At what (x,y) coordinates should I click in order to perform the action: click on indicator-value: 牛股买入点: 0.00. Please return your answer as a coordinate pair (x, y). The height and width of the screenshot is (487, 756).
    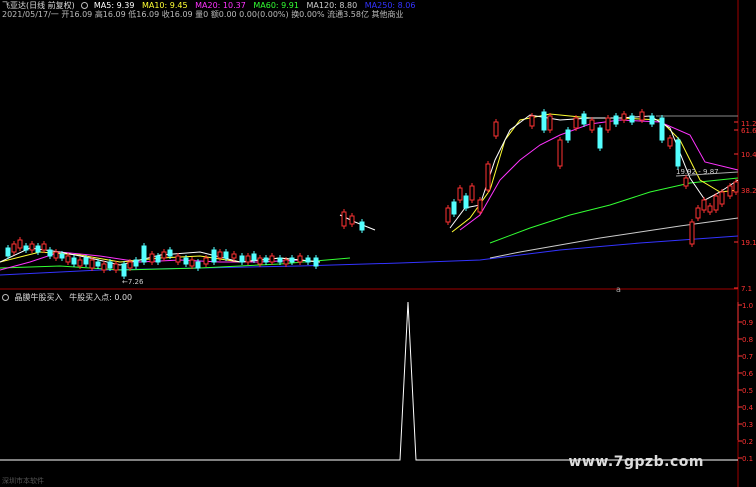
    Looking at the image, I should click on (101, 297).